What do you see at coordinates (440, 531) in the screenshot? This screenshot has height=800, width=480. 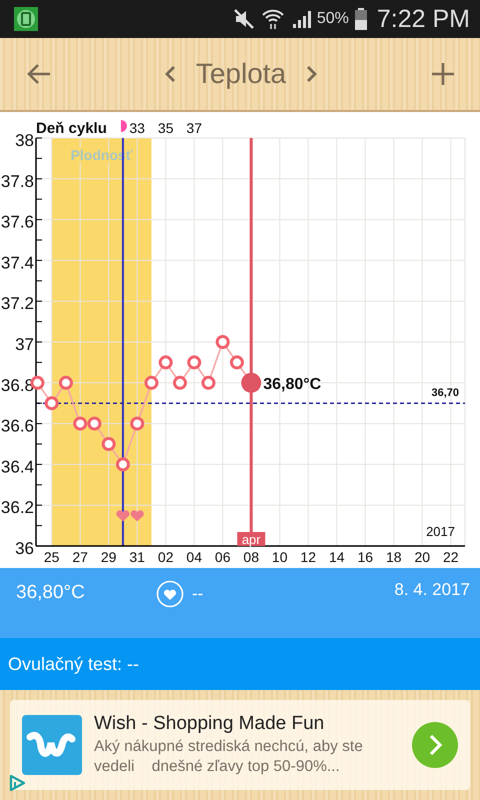 I see `year-label: 2017` at bounding box center [440, 531].